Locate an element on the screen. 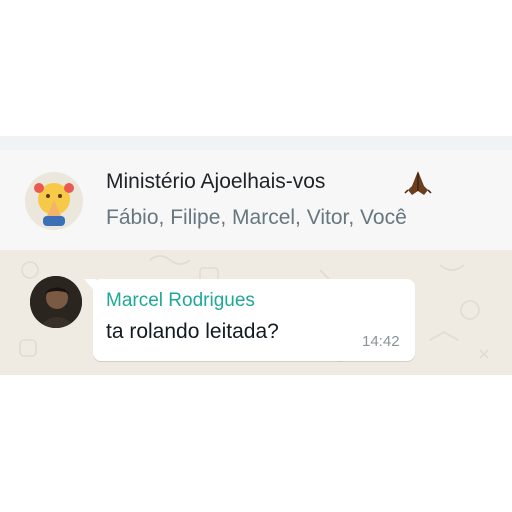 This screenshot has height=512, width=512. praying-emoji-avatar-icon is located at coordinates (54, 201).